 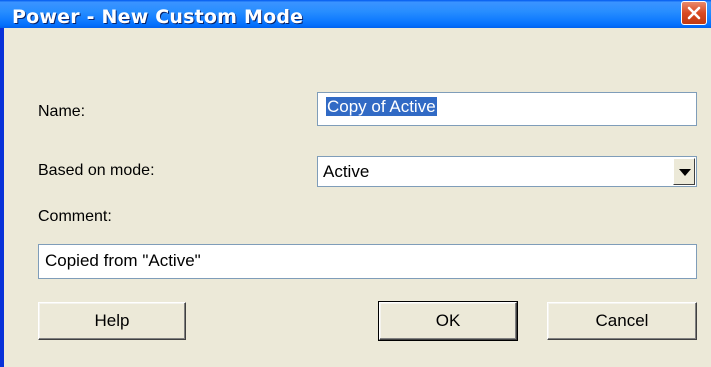 I want to click on comment-input-value: Copied from "Active", so click(x=123, y=260).